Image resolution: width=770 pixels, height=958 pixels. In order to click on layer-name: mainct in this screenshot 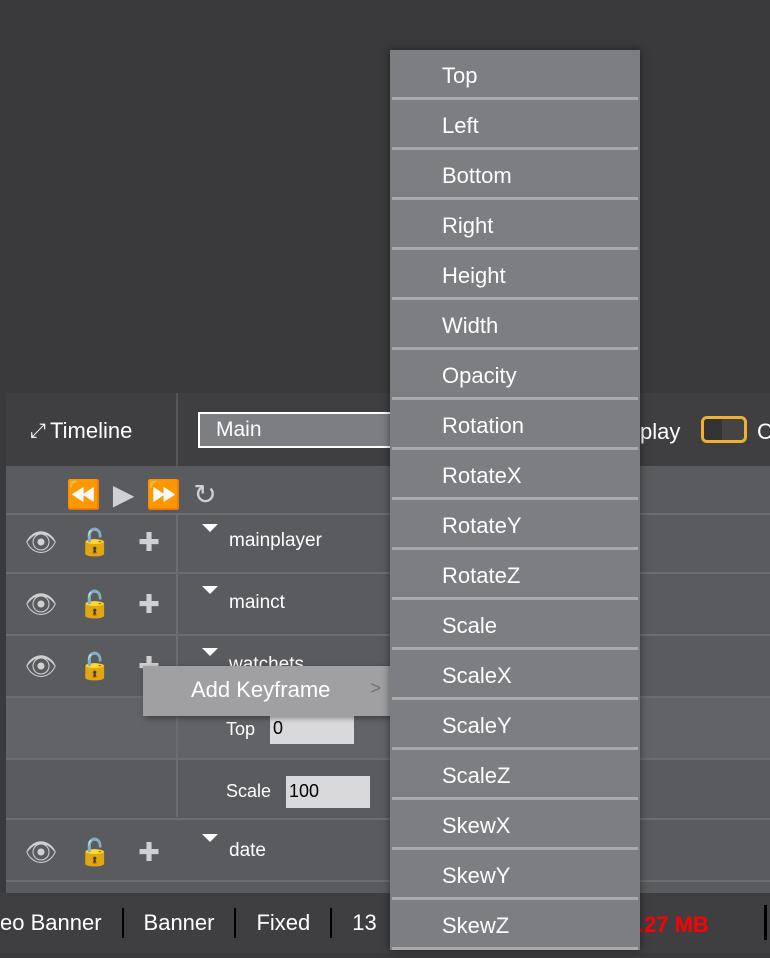, I will do `click(257, 603)`.